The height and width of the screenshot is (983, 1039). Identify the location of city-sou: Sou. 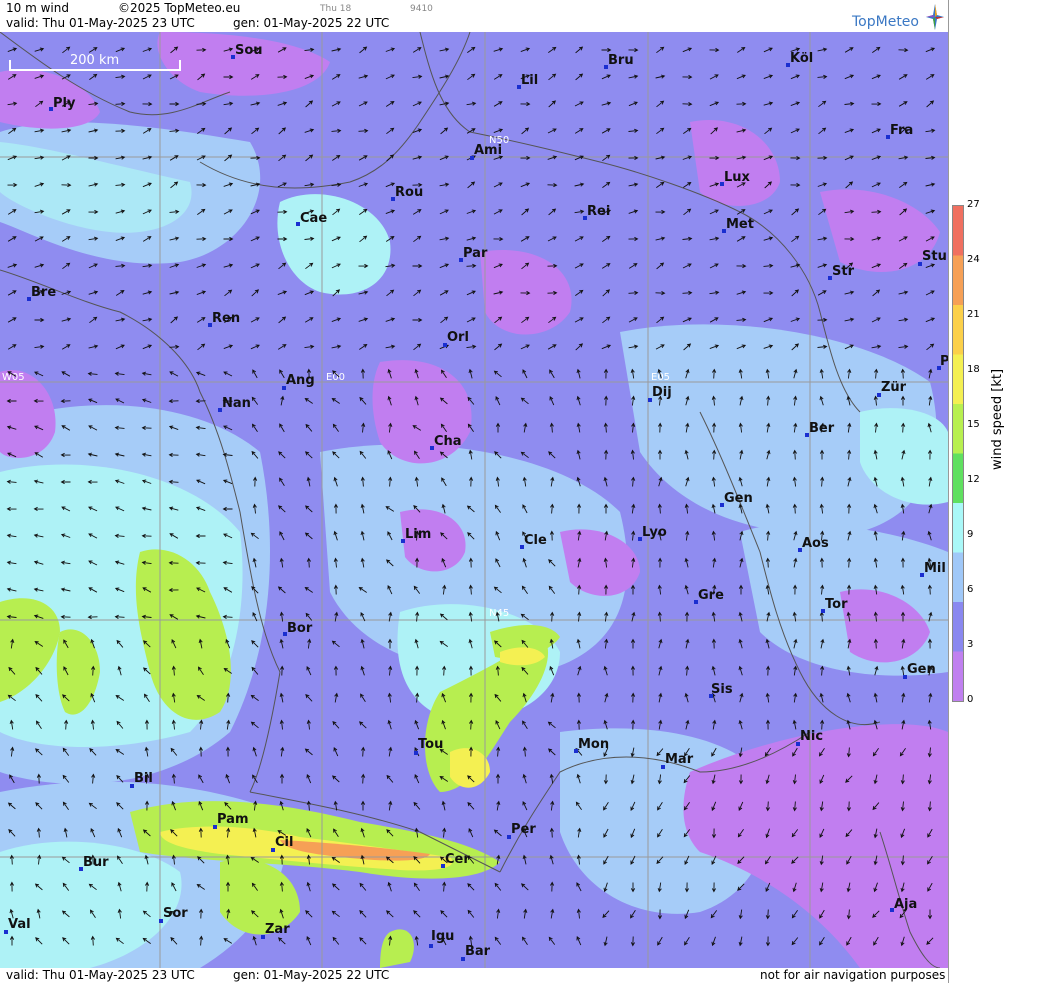
(247, 51).